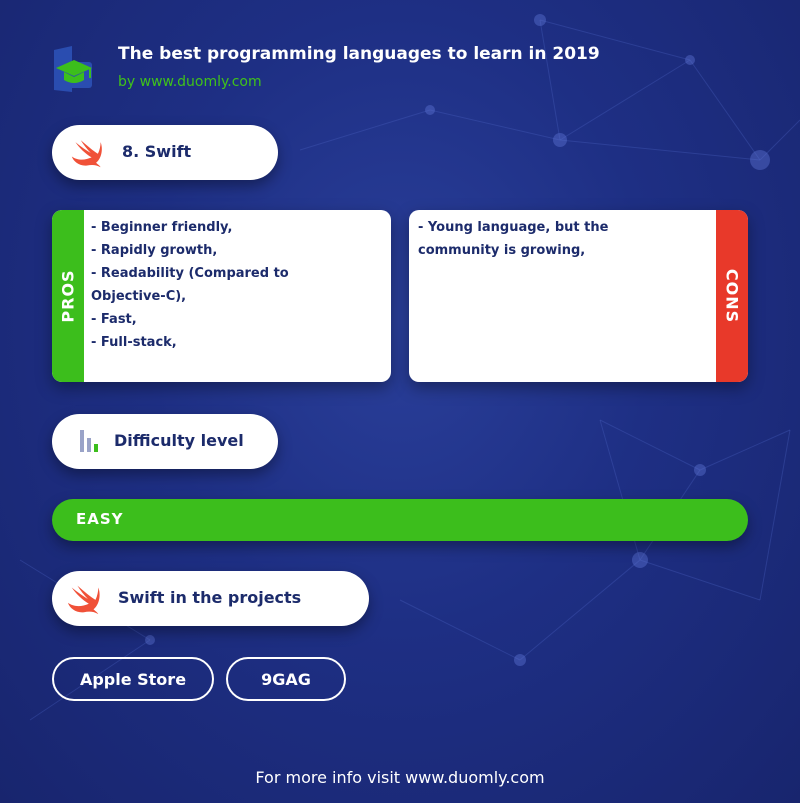  I want to click on language-heading: 8. Swift, so click(157, 151).